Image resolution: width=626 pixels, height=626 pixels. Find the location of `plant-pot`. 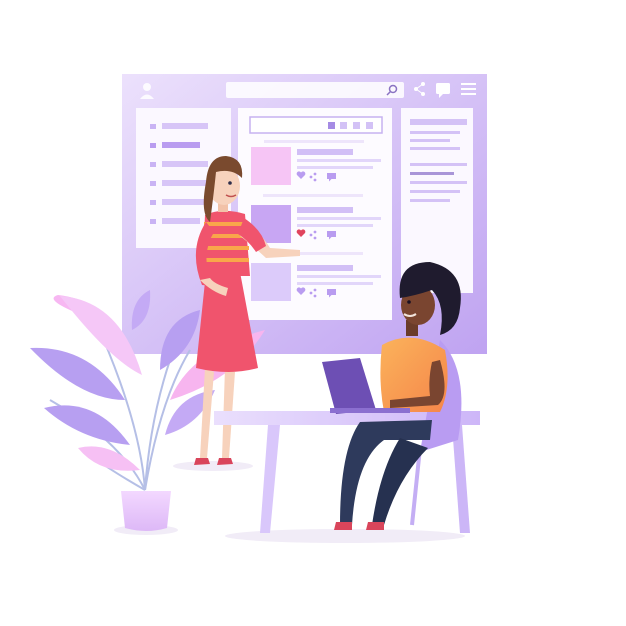

plant-pot is located at coordinates (146, 511).